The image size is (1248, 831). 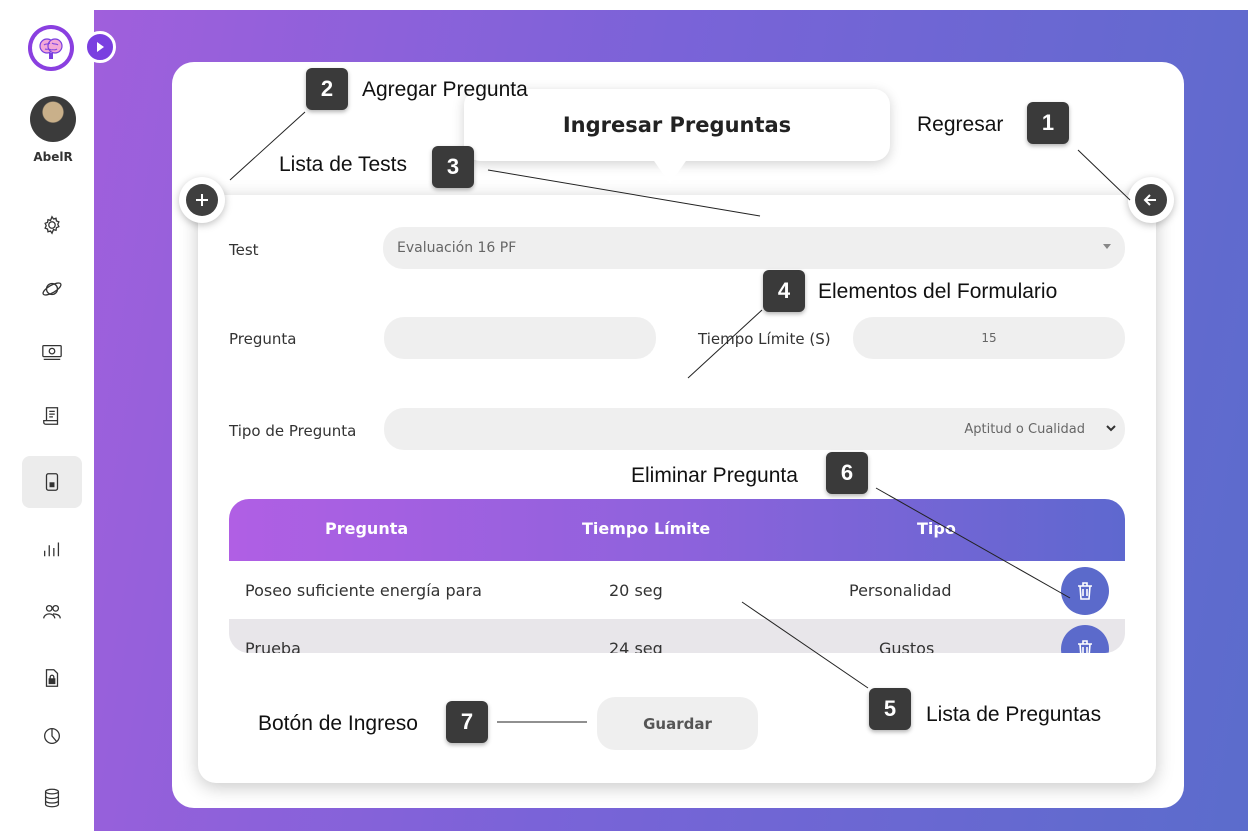 I want to click on avatar, so click(x=53, y=119).